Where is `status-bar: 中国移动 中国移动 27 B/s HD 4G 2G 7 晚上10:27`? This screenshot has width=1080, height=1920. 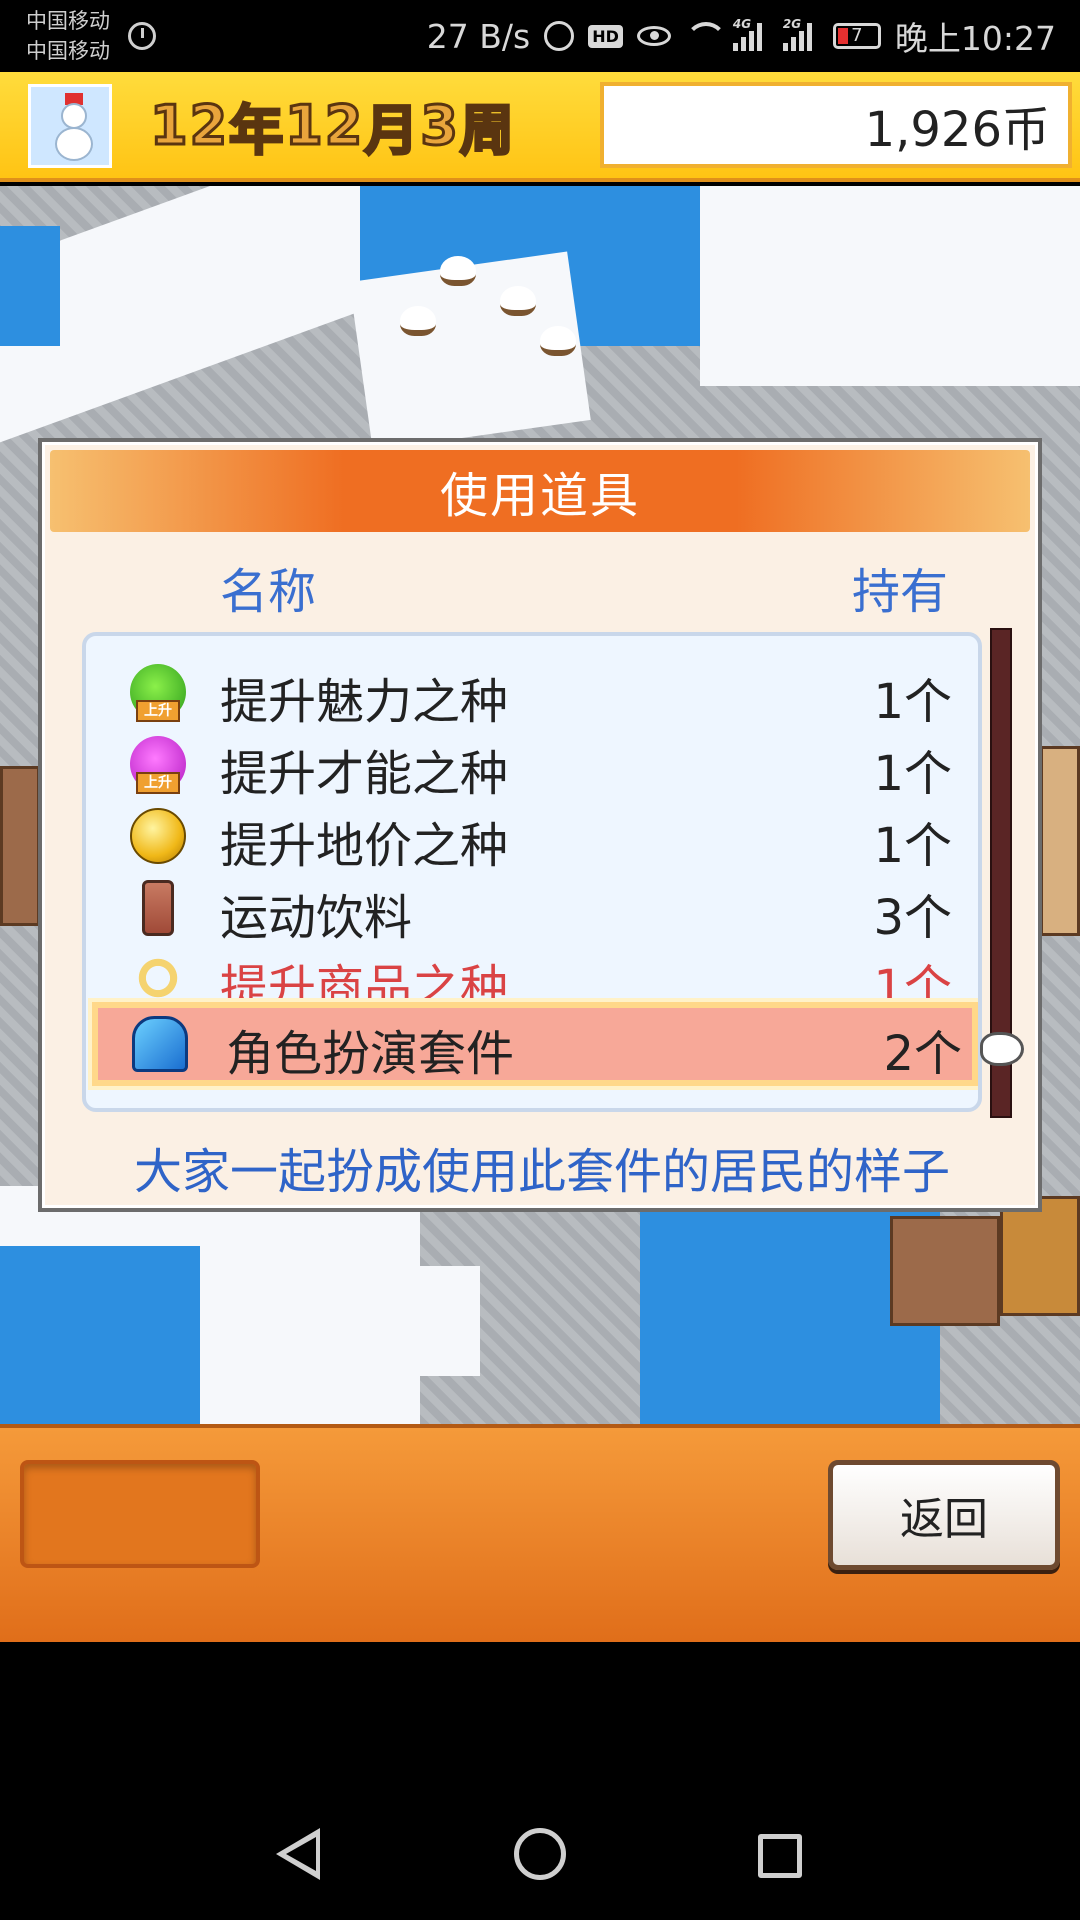 status-bar: 中国移动 中国移动 27 B/s HD 4G 2G 7 晚上10:27 is located at coordinates (540, 36).